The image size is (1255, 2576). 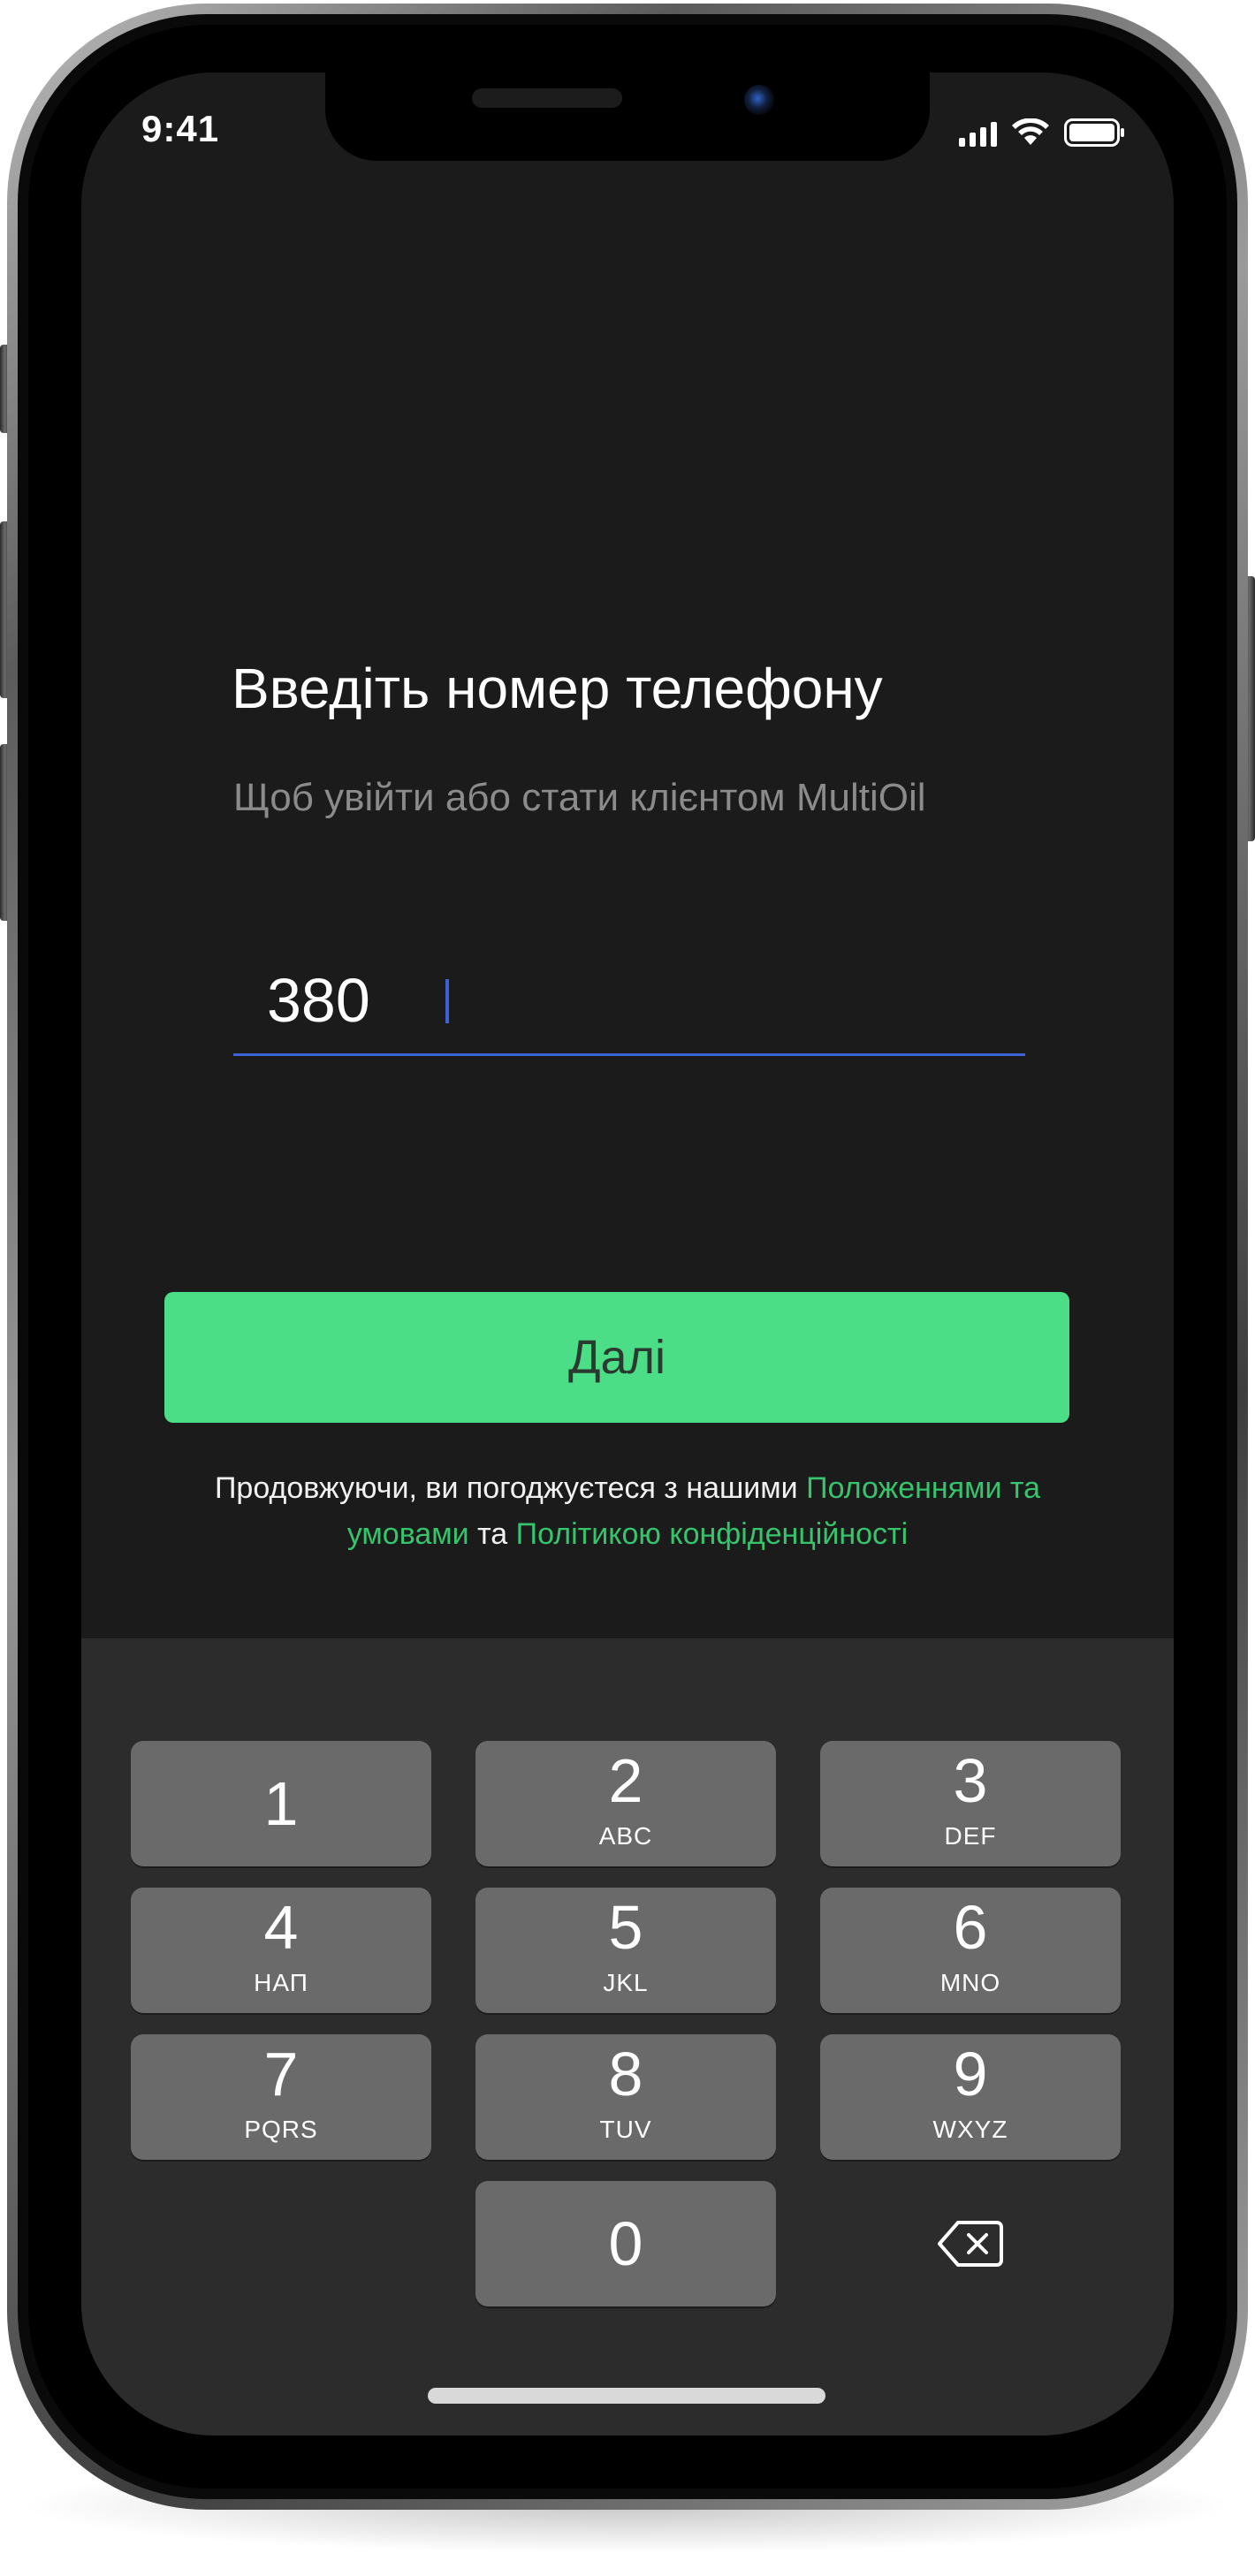 I want to click on key-digit: 8, so click(x=626, y=2074).